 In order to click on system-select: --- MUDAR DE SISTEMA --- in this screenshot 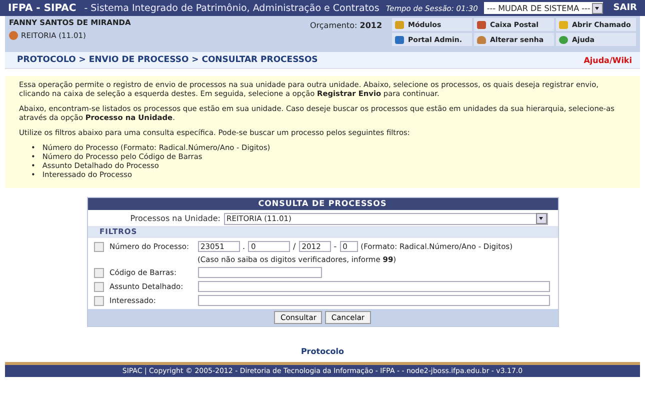, I will do `click(544, 8)`.